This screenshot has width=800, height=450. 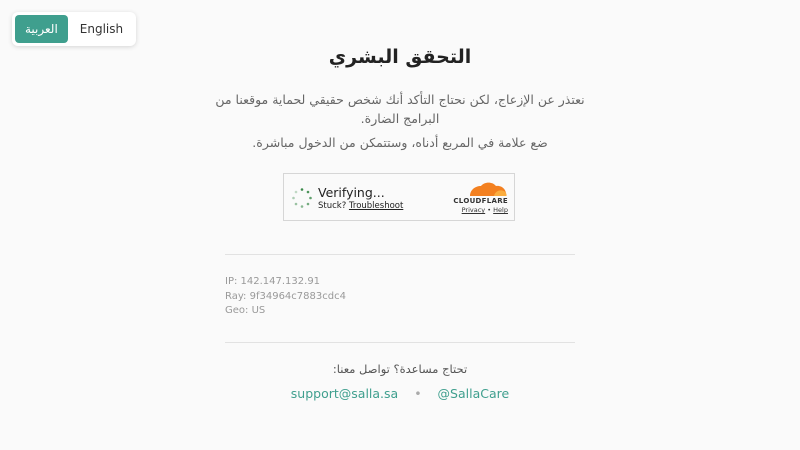 What do you see at coordinates (302, 198) in the screenshot?
I see `loading-spinner-icon` at bounding box center [302, 198].